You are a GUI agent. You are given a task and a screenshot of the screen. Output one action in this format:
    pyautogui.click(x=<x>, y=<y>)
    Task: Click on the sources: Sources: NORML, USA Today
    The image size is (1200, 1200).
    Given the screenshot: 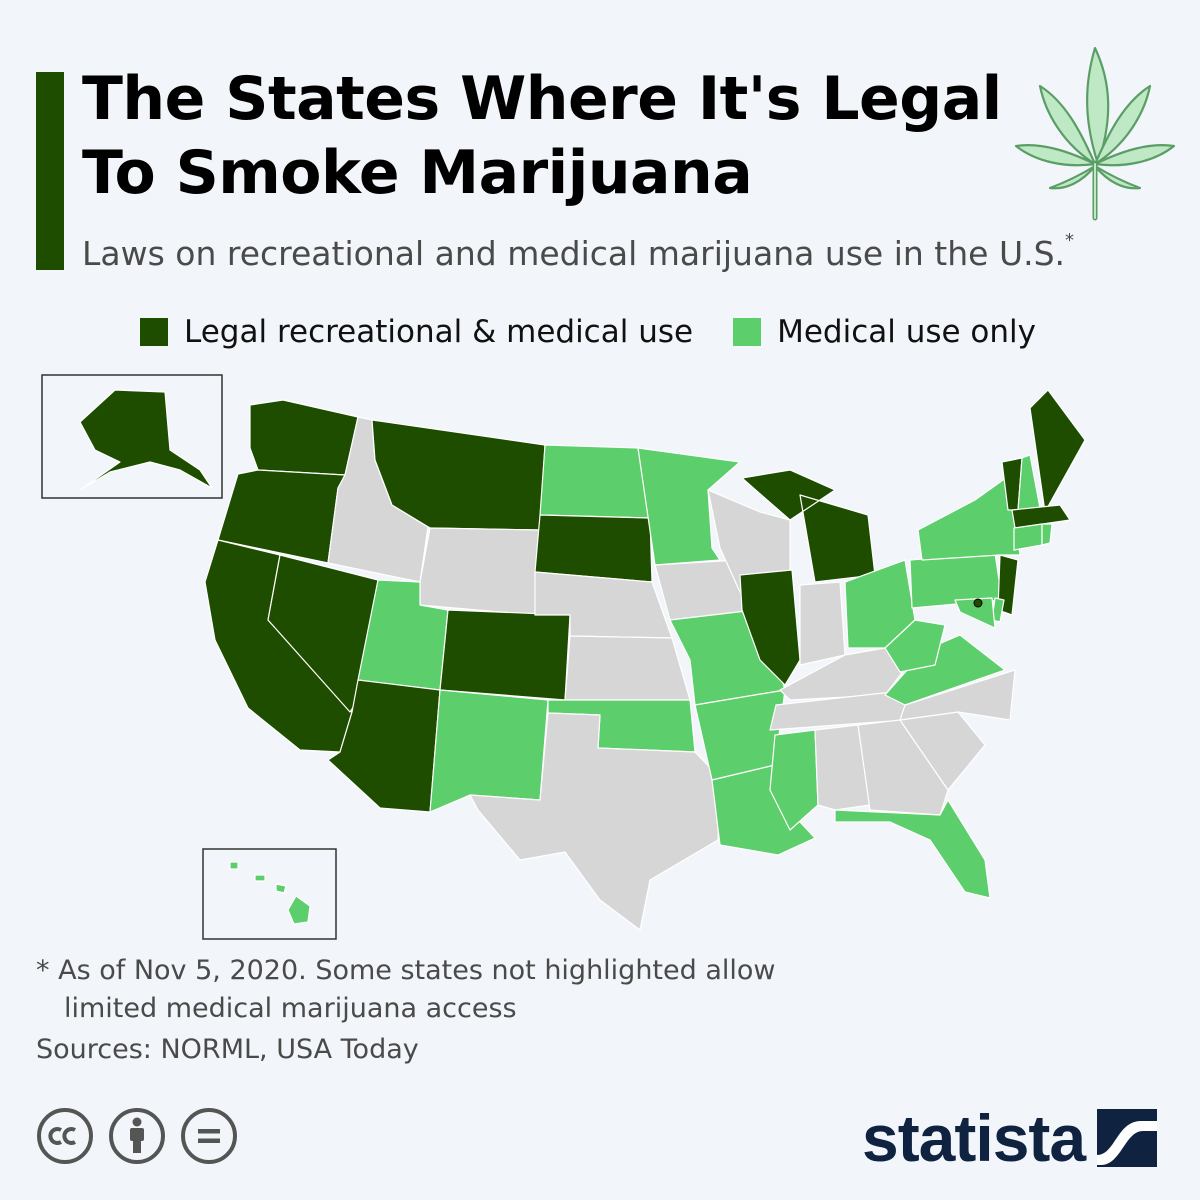 What is the action you would take?
    pyautogui.click(x=227, y=1049)
    